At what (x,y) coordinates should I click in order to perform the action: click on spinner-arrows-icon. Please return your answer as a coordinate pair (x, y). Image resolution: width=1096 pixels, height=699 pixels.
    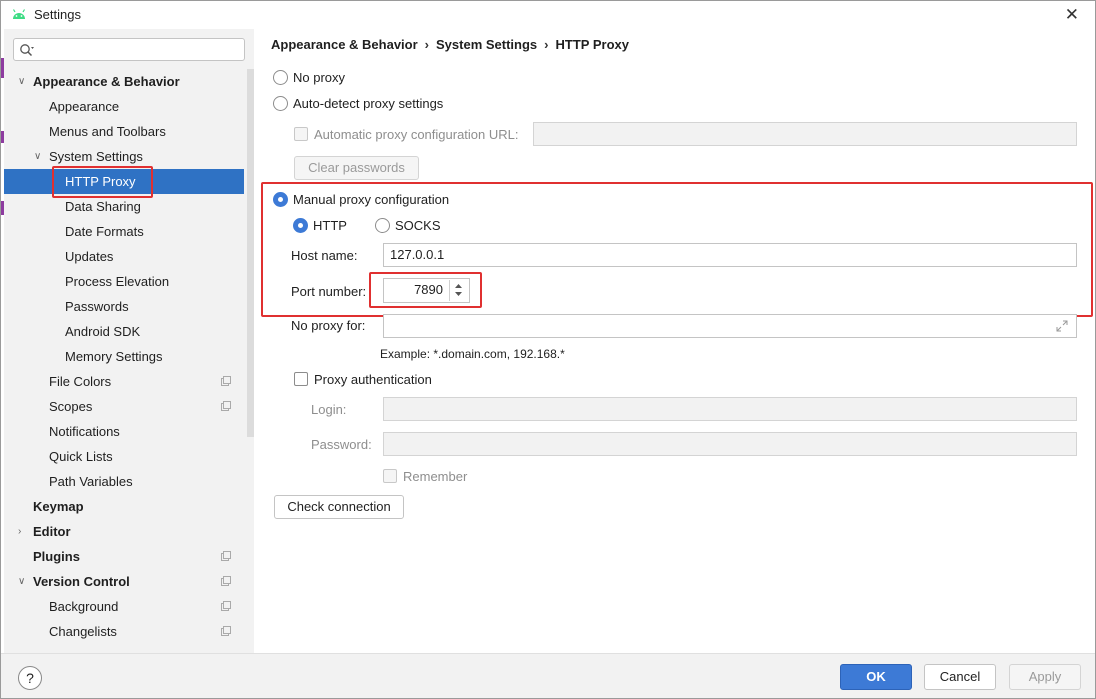
    Looking at the image, I should click on (458, 290).